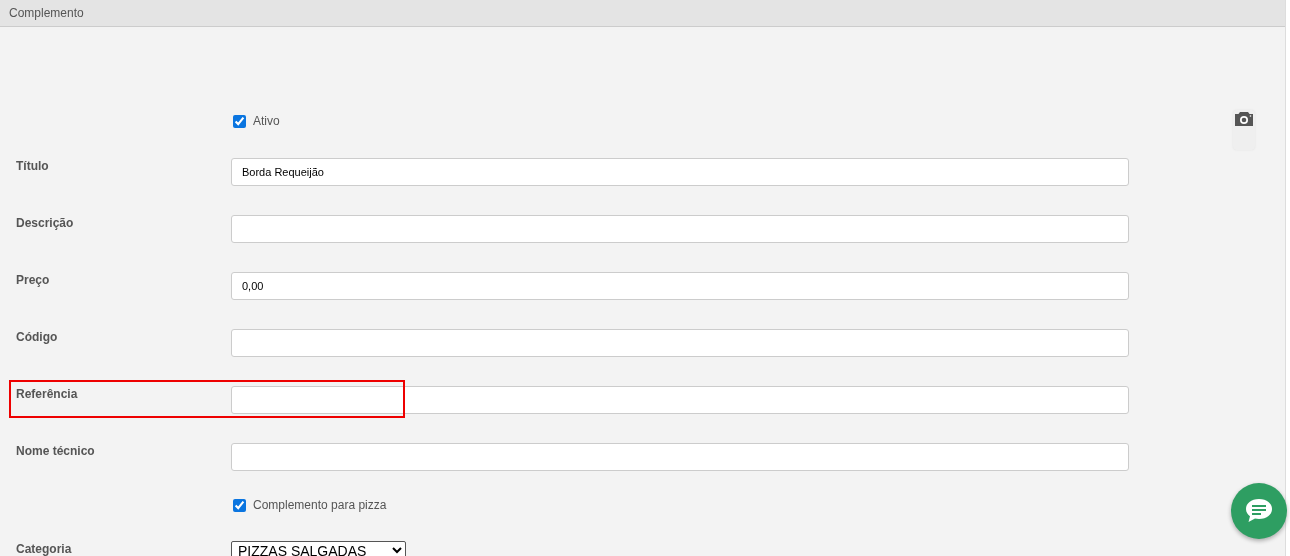  I want to click on field-label: Código, so click(36, 336).